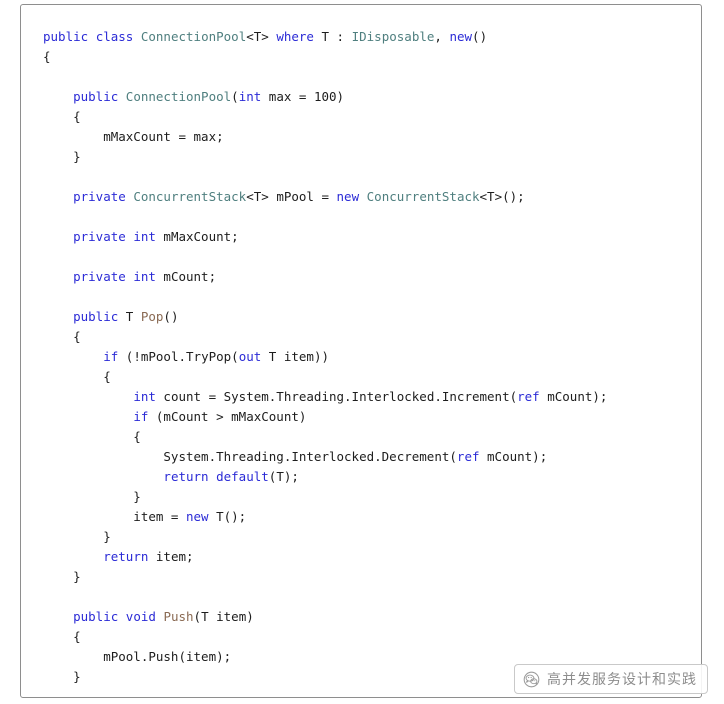  What do you see at coordinates (325, 557) in the screenshot?
I see `code-line: return item;` at bounding box center [325, 557].